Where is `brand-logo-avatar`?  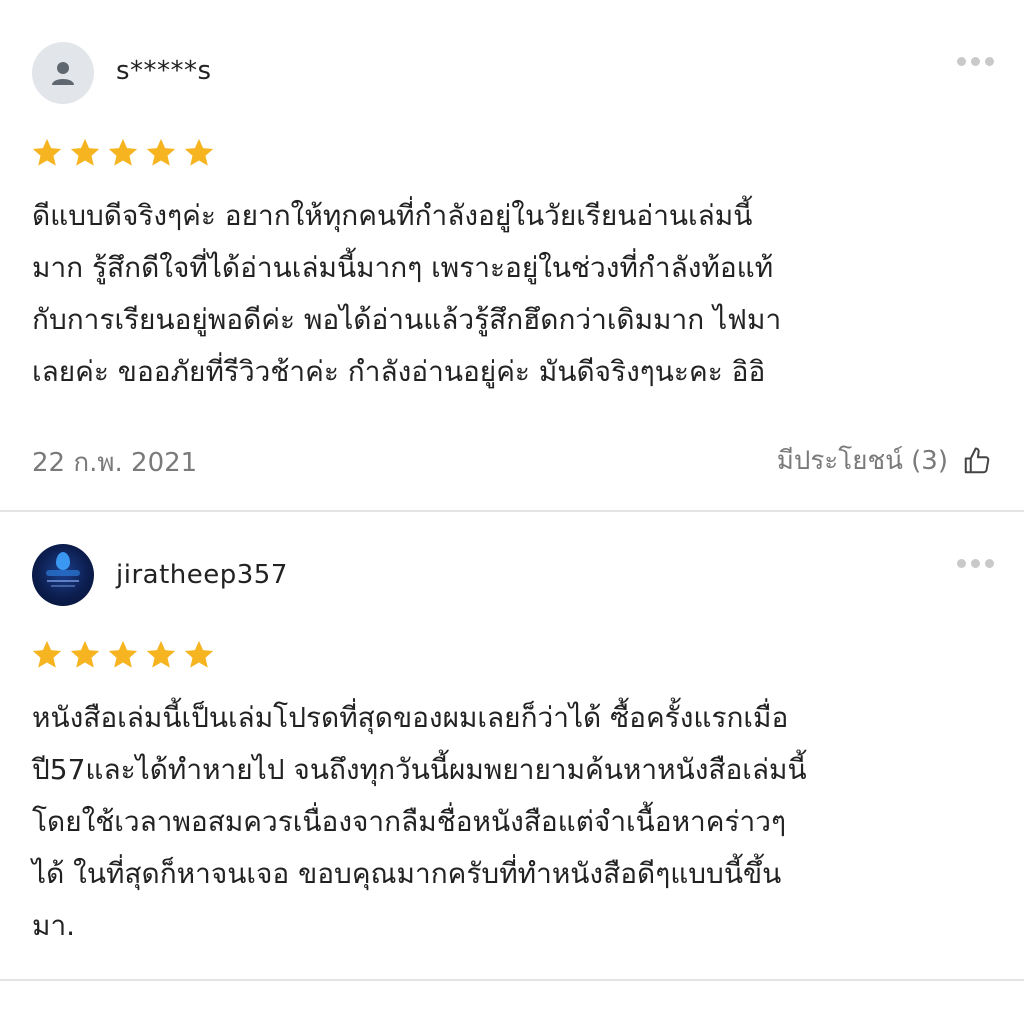 brand-logo-avatar is located at coordinates (63, 561).